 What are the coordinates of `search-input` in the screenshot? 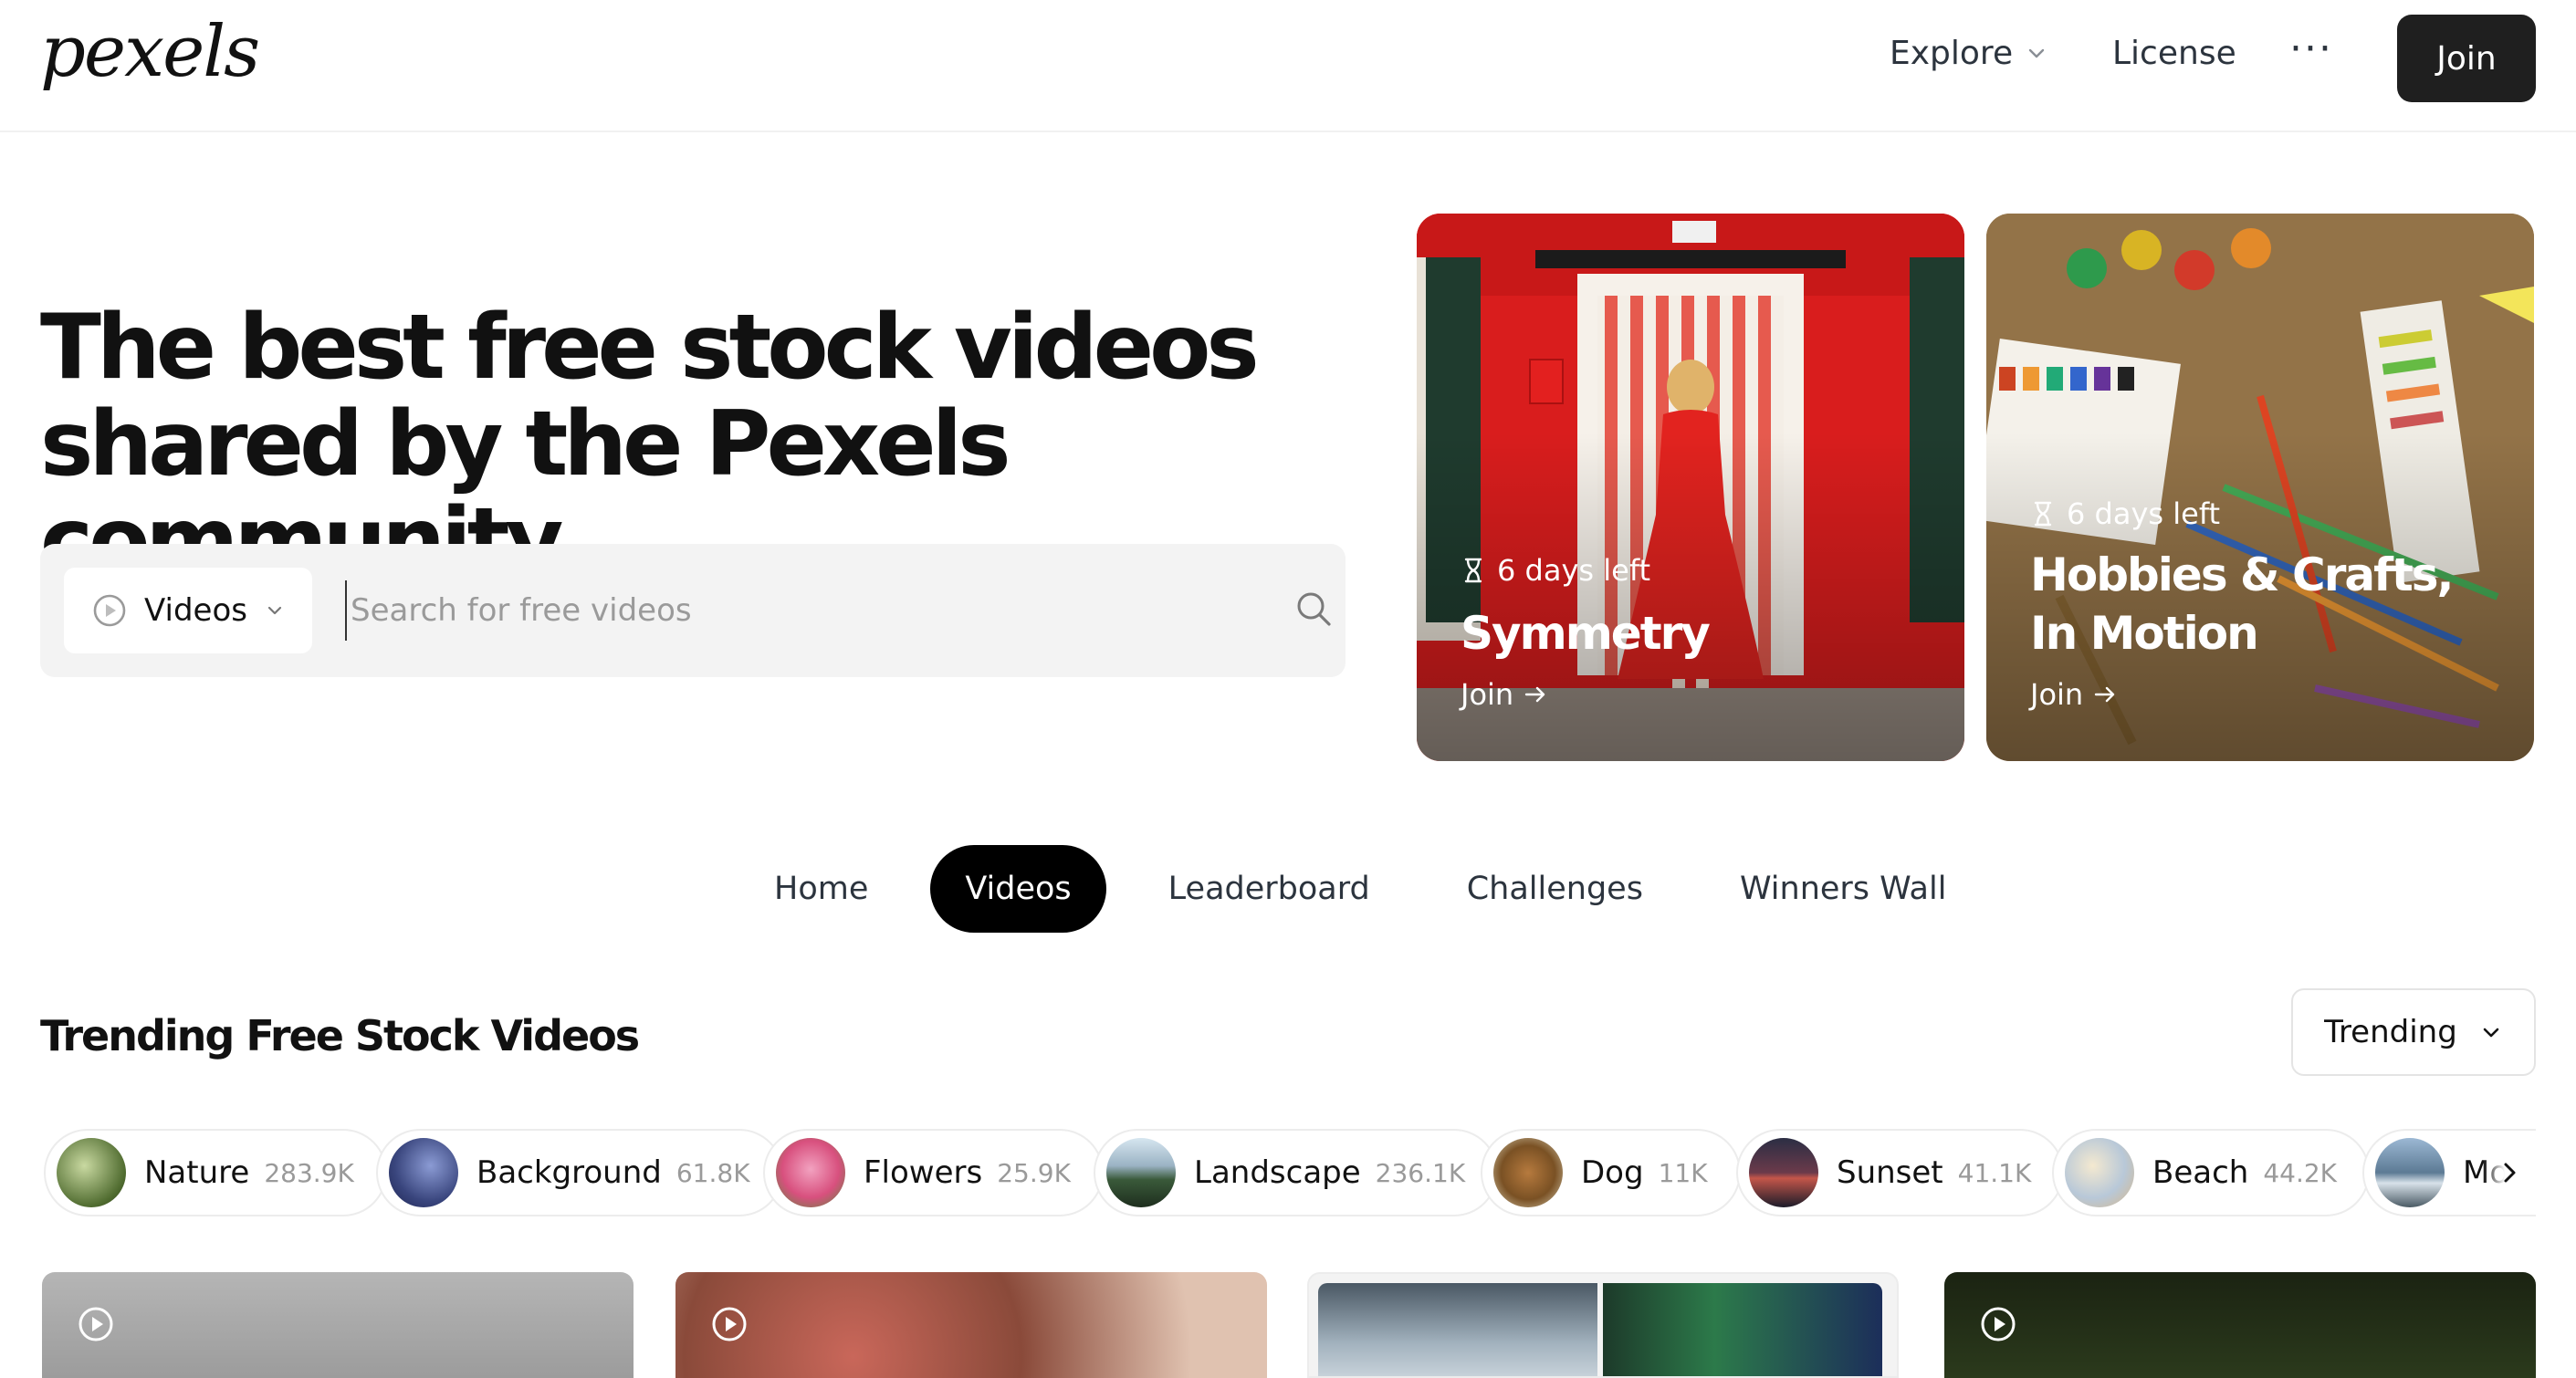 It's located at (774, 610).